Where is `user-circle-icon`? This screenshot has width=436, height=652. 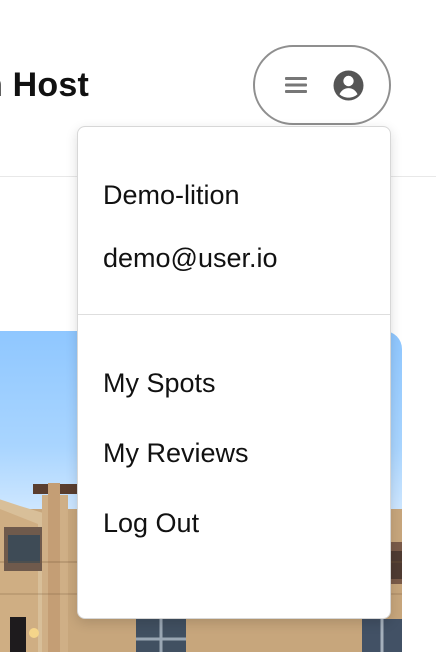 user-circle-icon is located at coordinates (348, 85).